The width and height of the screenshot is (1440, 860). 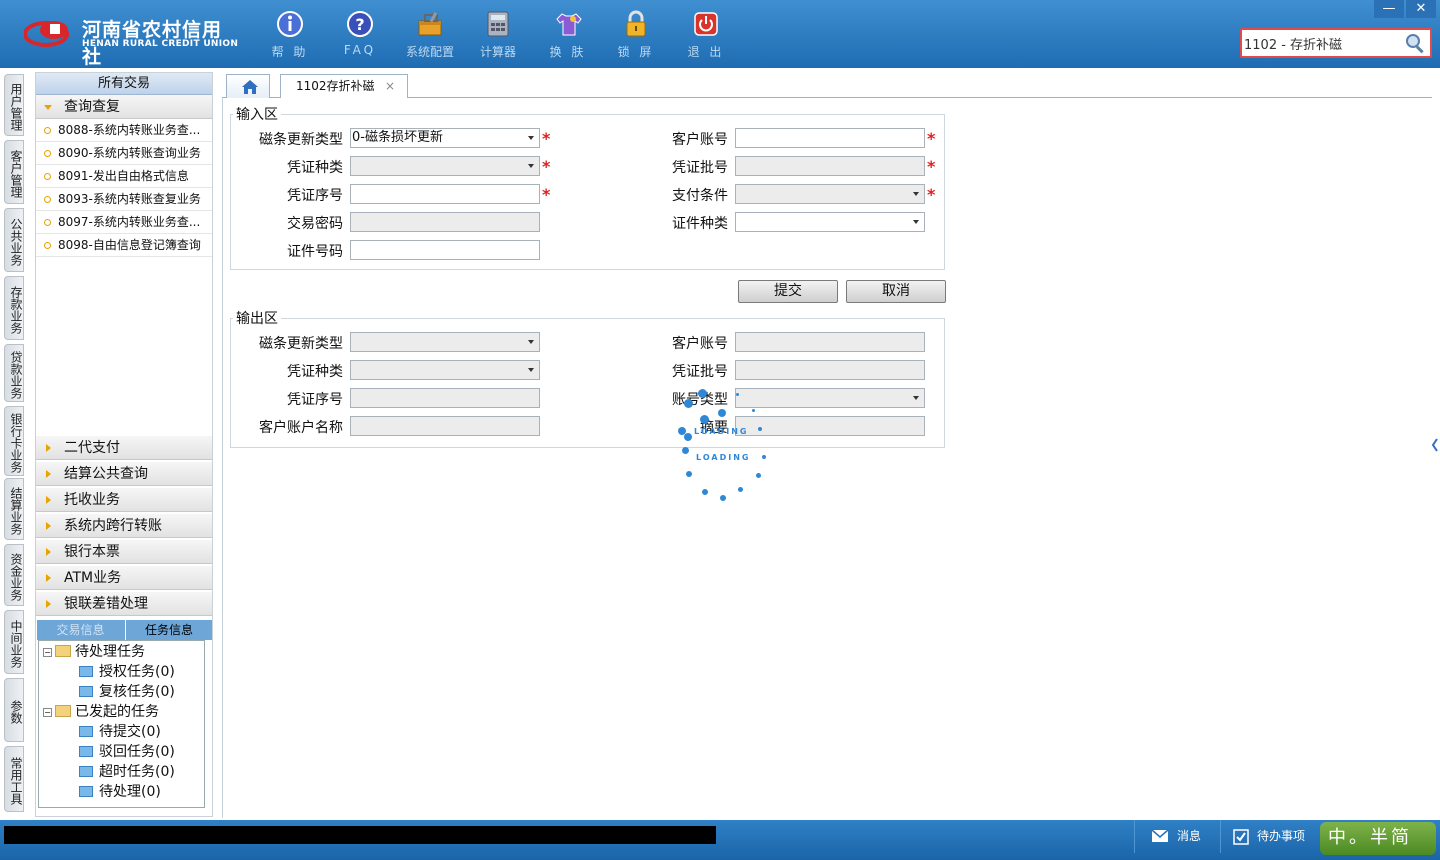 What do you see at coordinates (14, 308) in the screenshot?
I see `side-tab-deposit-business: 存款业务` at bounding box center [14, 308].